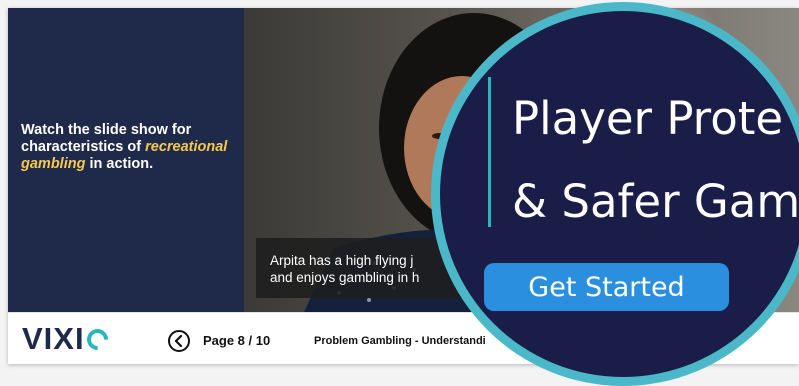  Describe the element at coordinates (648, 118) in the screenshot. I see `magnified-title-line-1: Player Prote` at that location.